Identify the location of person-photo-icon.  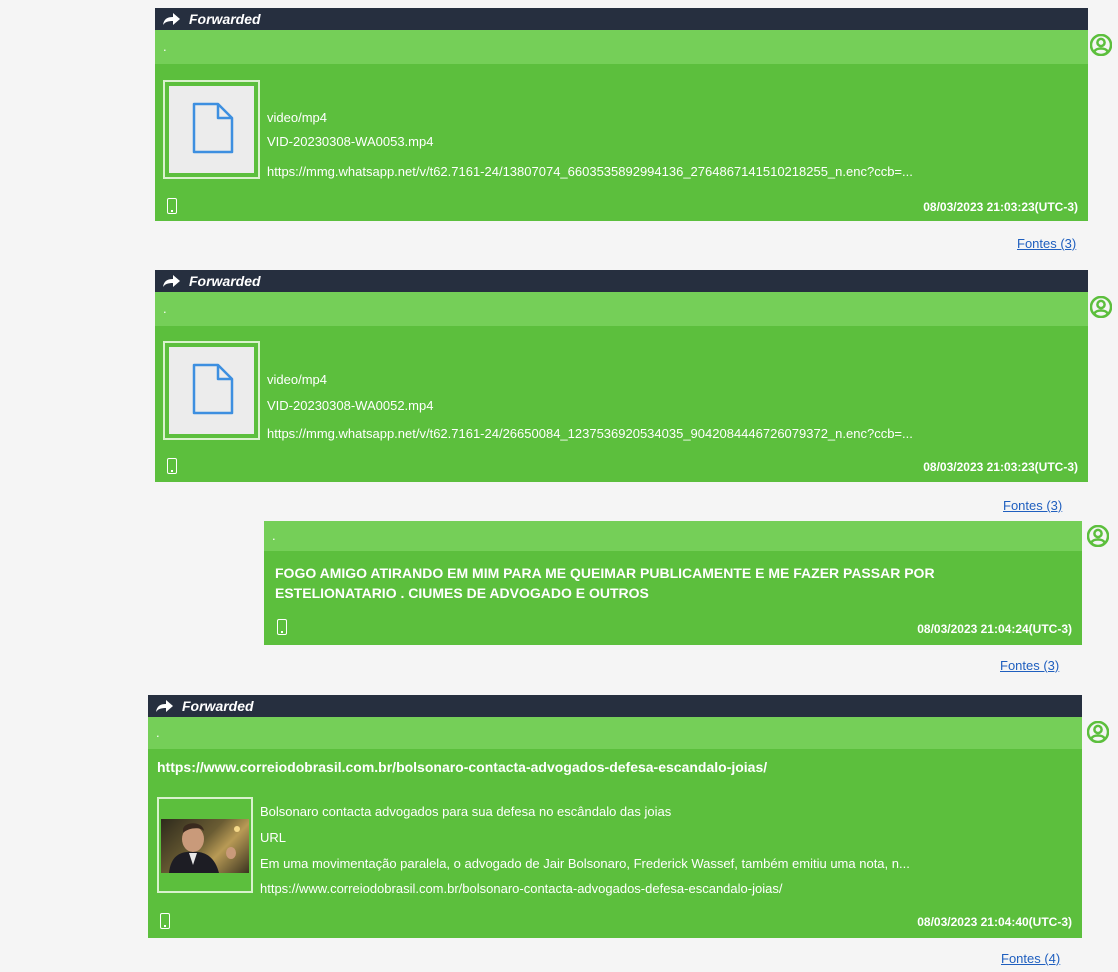
(204, 848).